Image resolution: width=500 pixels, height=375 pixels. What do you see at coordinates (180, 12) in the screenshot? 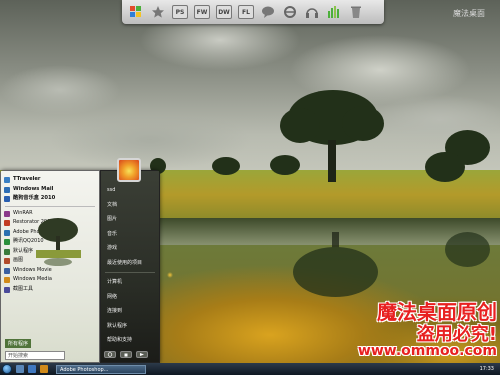
I see `photoshop-icon: PS` at bounding box center [180, 12].